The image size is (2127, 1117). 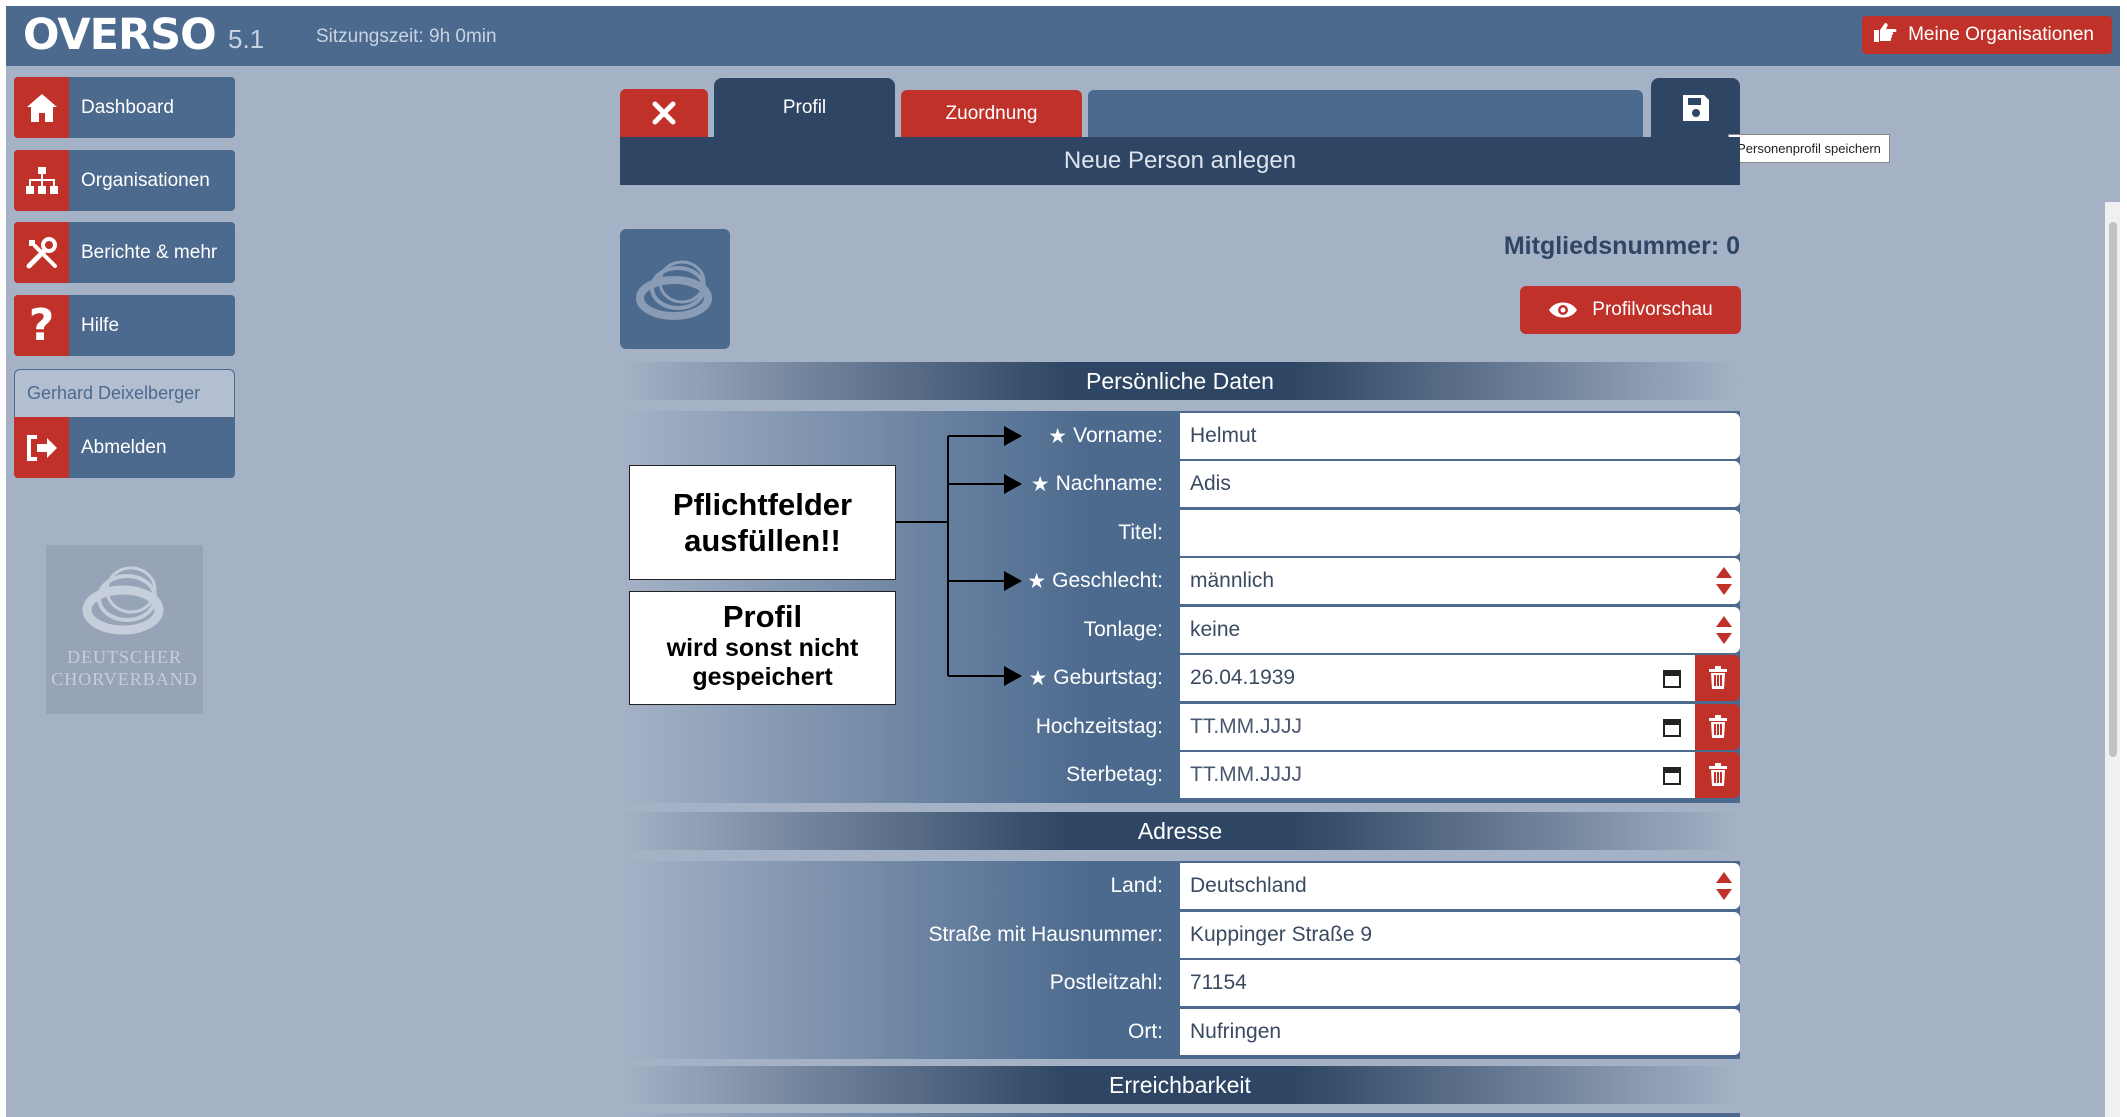 I want to click on annotation-required-fields: Pflichtfelder ausfüllen!!, so click(x=762, y=522).